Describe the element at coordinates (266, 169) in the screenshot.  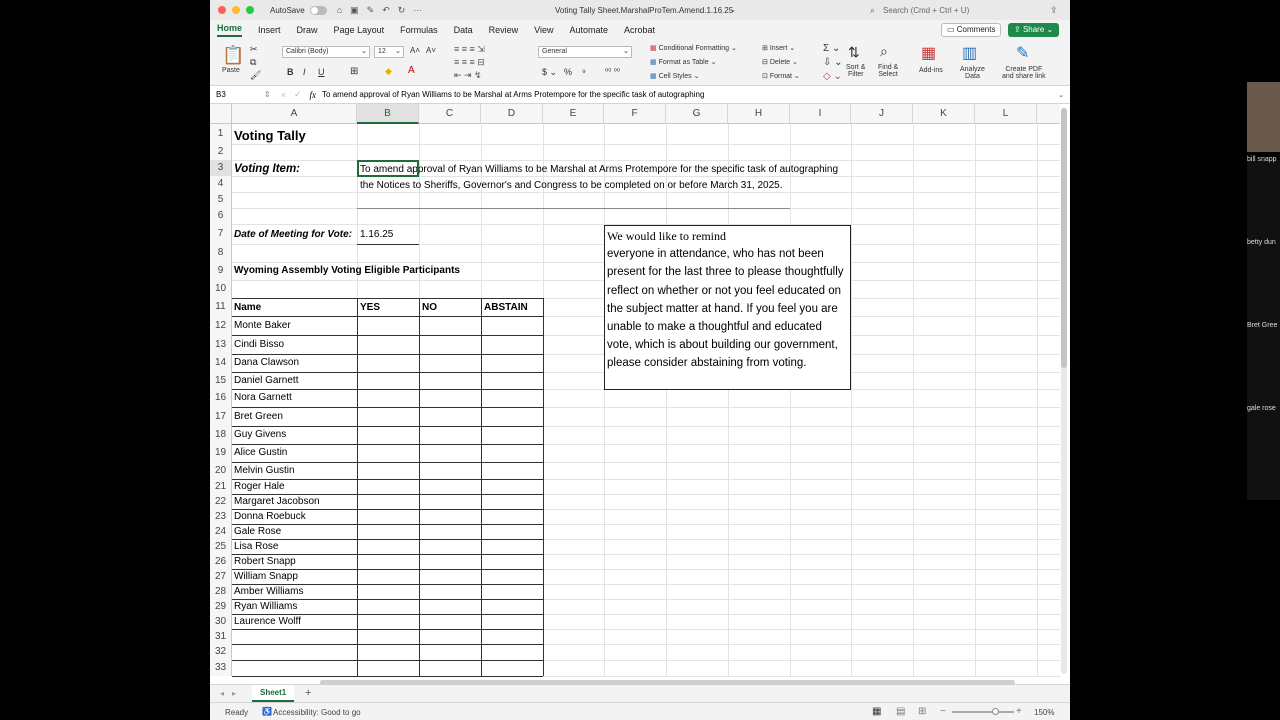
I see `voting-item-label: Voting Item:` at that location.